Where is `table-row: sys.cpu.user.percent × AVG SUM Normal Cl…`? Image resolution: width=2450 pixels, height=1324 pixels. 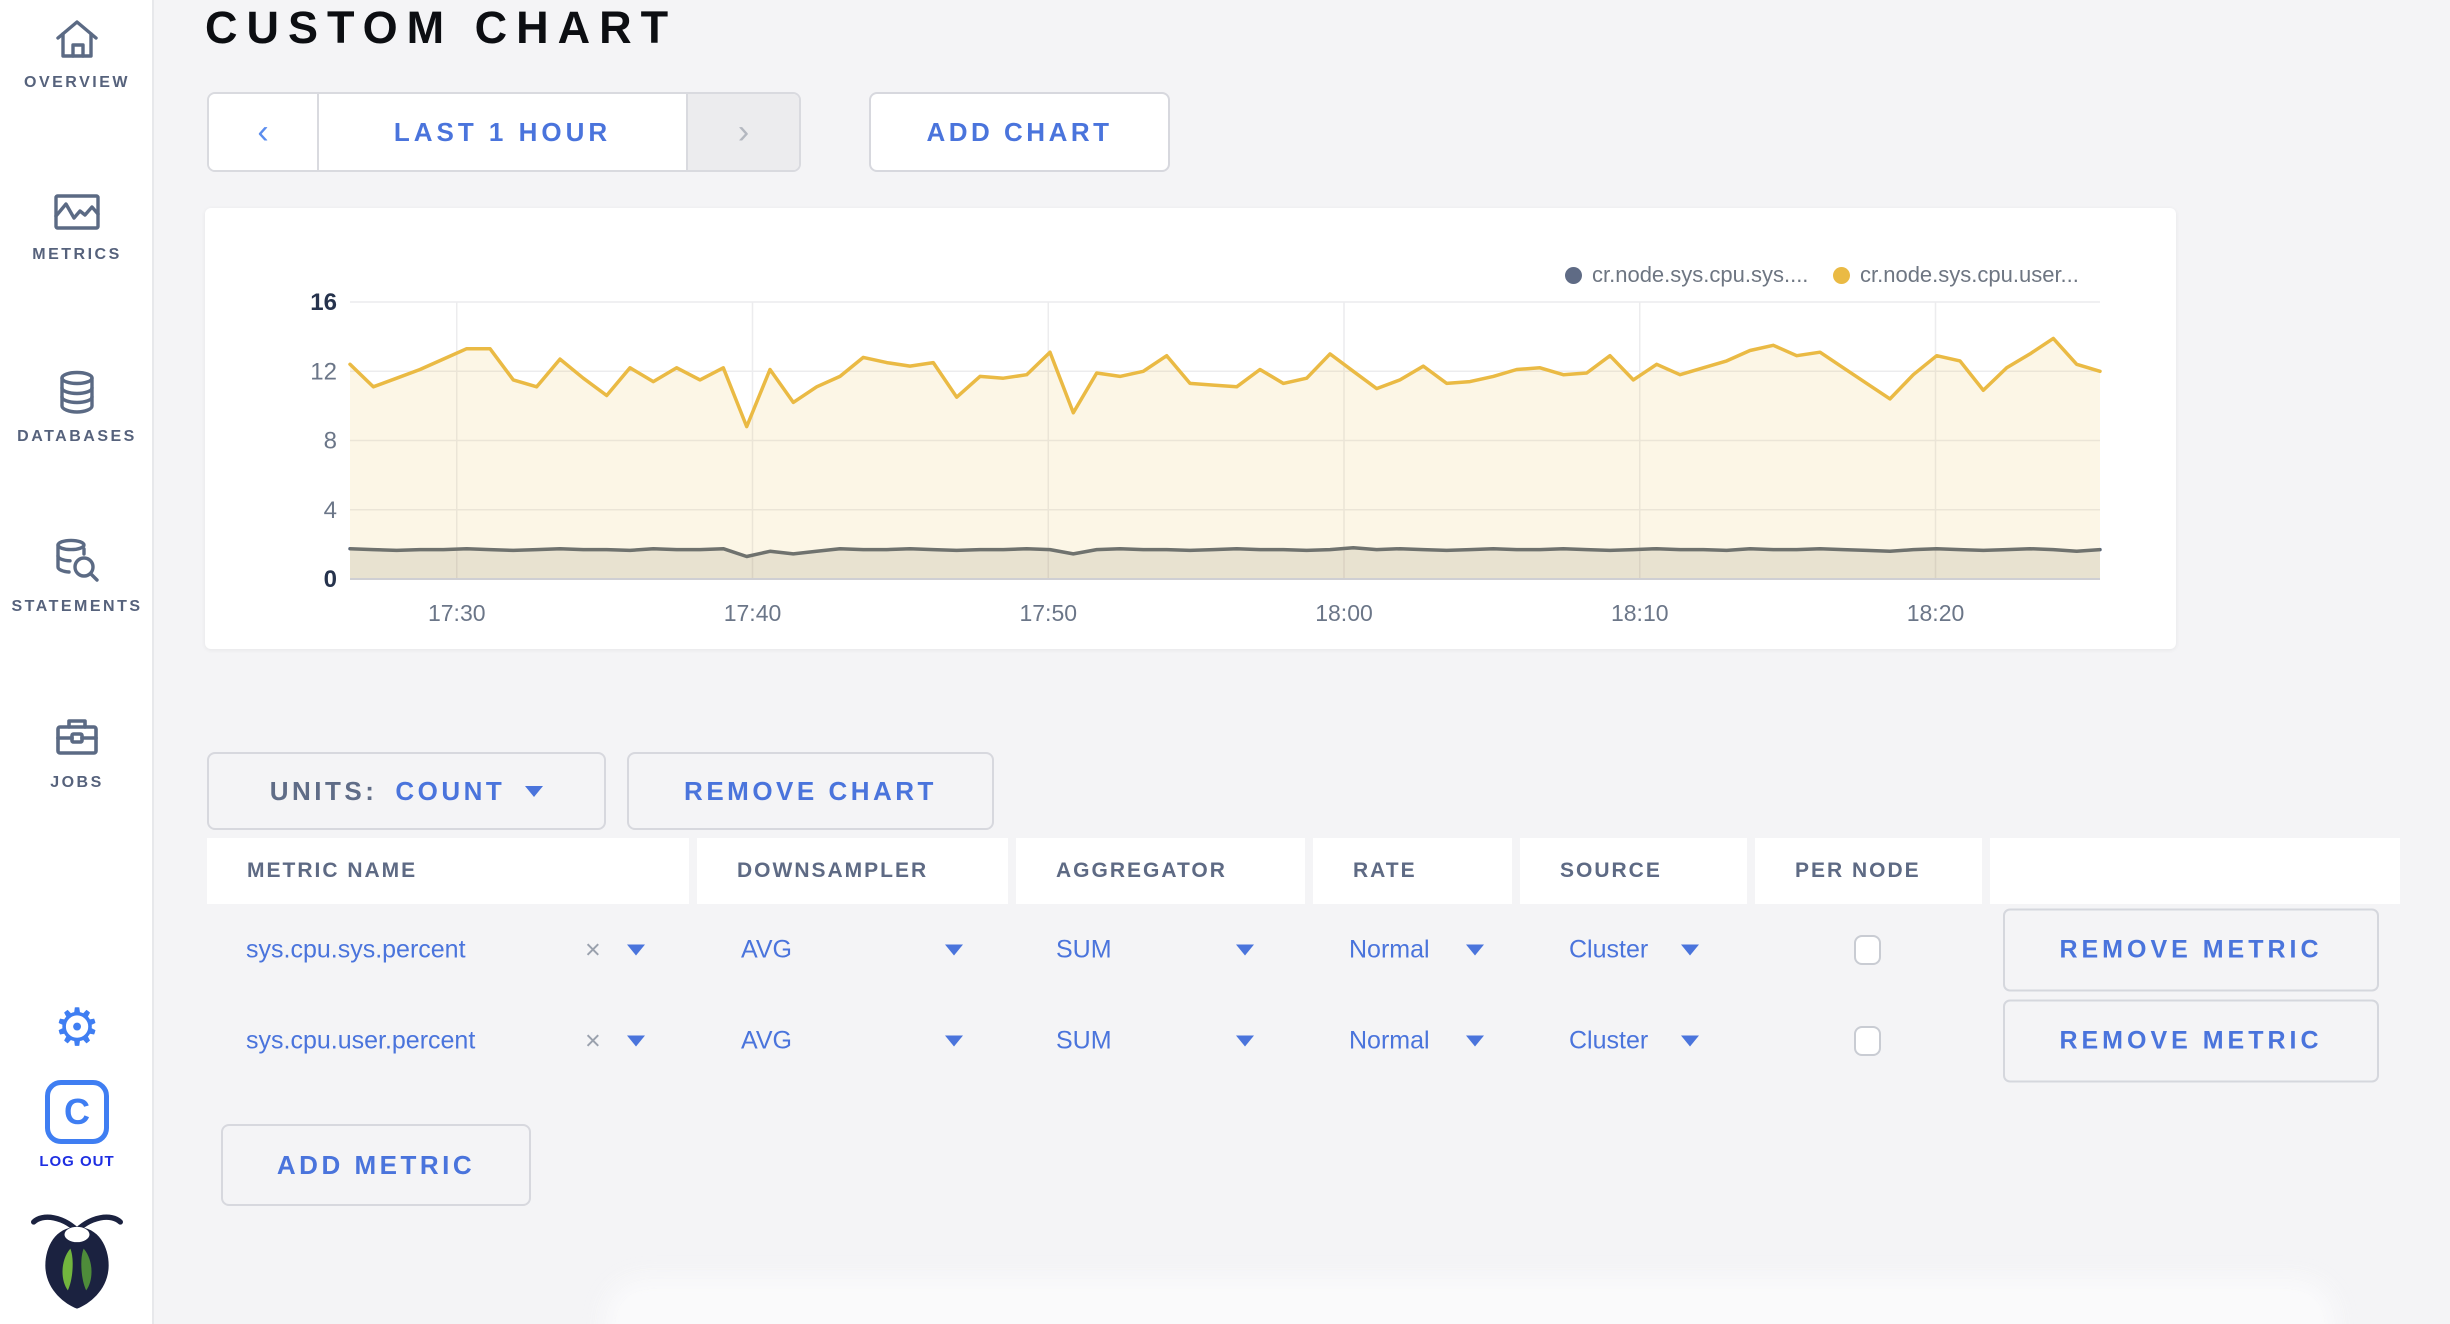 table-row: sys.cpu.user.percent × AVG SUM Normal Cl… is located at coordinates (1225, 1040).